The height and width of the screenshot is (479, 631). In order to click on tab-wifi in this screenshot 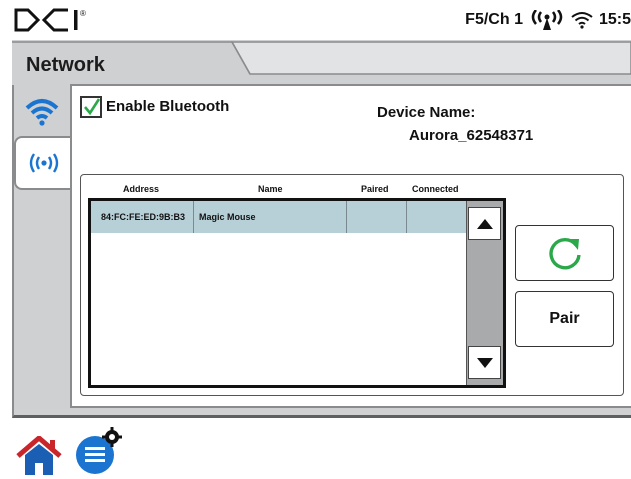, I will do `click(42, 112)`.